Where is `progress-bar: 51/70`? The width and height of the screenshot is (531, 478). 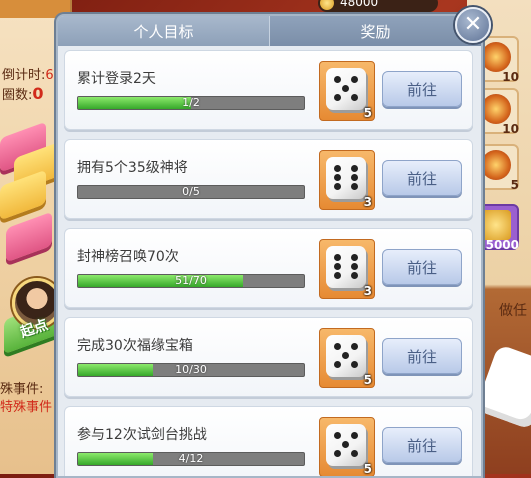
progress-bar: 51/70 is located at coordinates (191, 281).